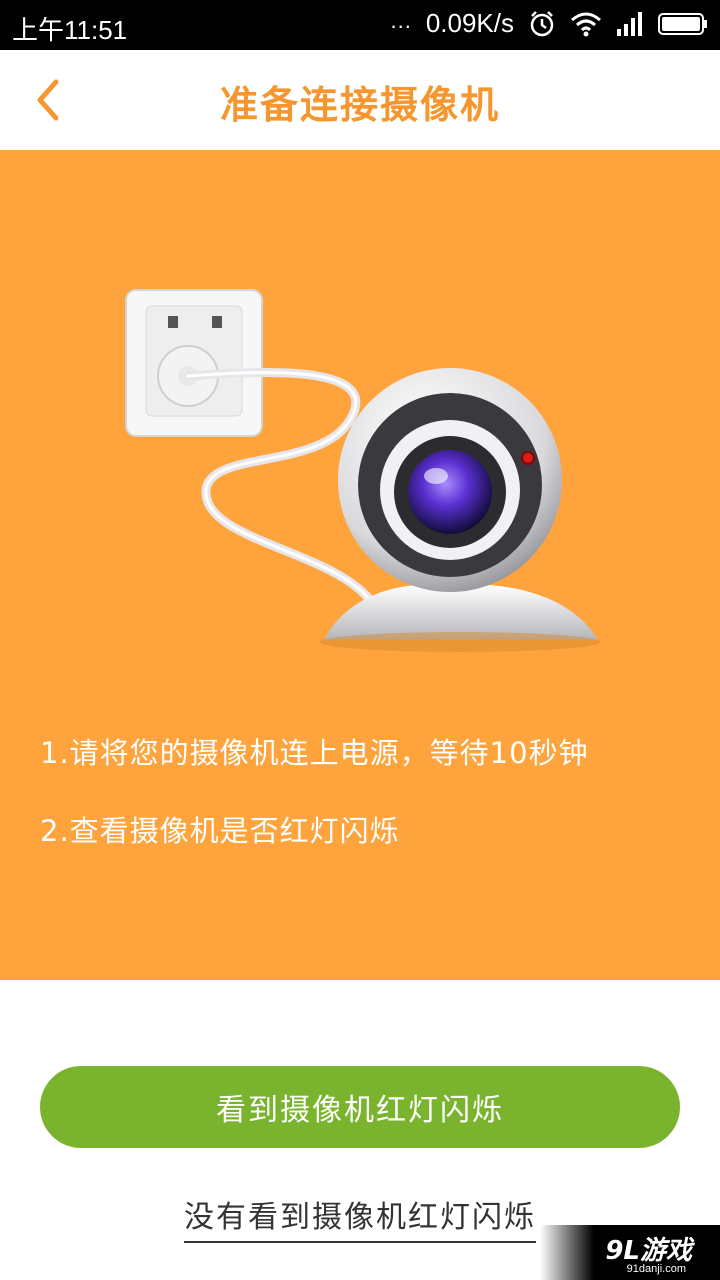 This screenshot has width=720, height=1280. Describe the element at coordinates (656, 1269) in the screenshot. I see `watermark-url: 91danji.com` at that location.